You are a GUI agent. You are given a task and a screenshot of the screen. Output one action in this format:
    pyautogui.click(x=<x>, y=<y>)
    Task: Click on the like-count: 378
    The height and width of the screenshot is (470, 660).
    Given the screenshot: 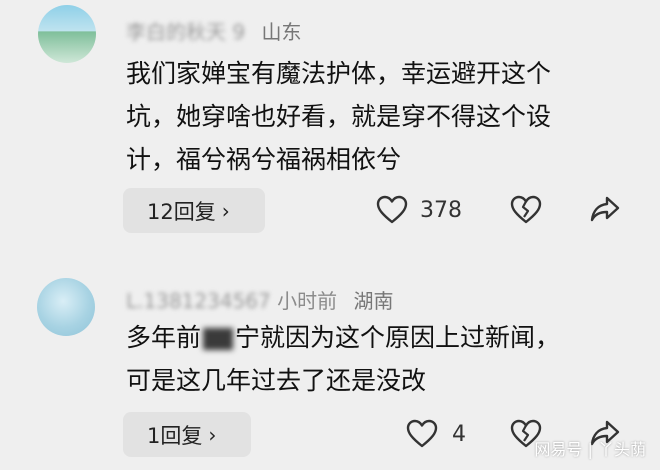 What is the action you would take?
    pyautogui.click(x=441, y=210)
    